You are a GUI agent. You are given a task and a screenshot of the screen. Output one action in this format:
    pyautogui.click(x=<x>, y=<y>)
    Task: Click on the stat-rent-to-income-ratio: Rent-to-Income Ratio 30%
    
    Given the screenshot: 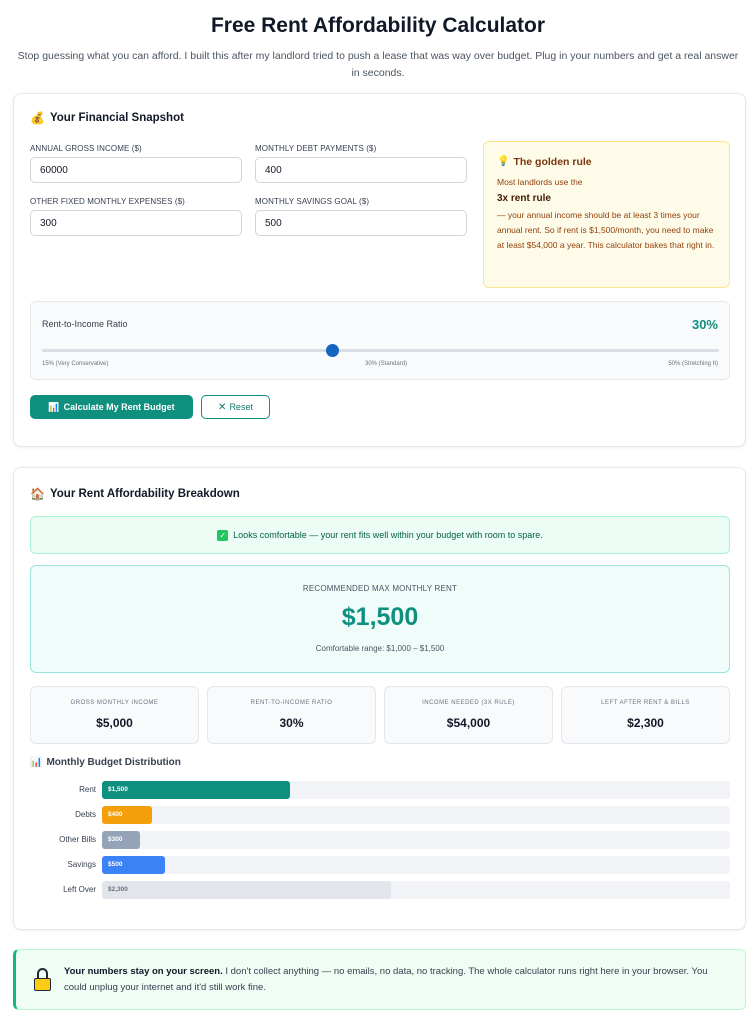 What is the action you would take?
    pyautogui.click(x=291, y=715)
    